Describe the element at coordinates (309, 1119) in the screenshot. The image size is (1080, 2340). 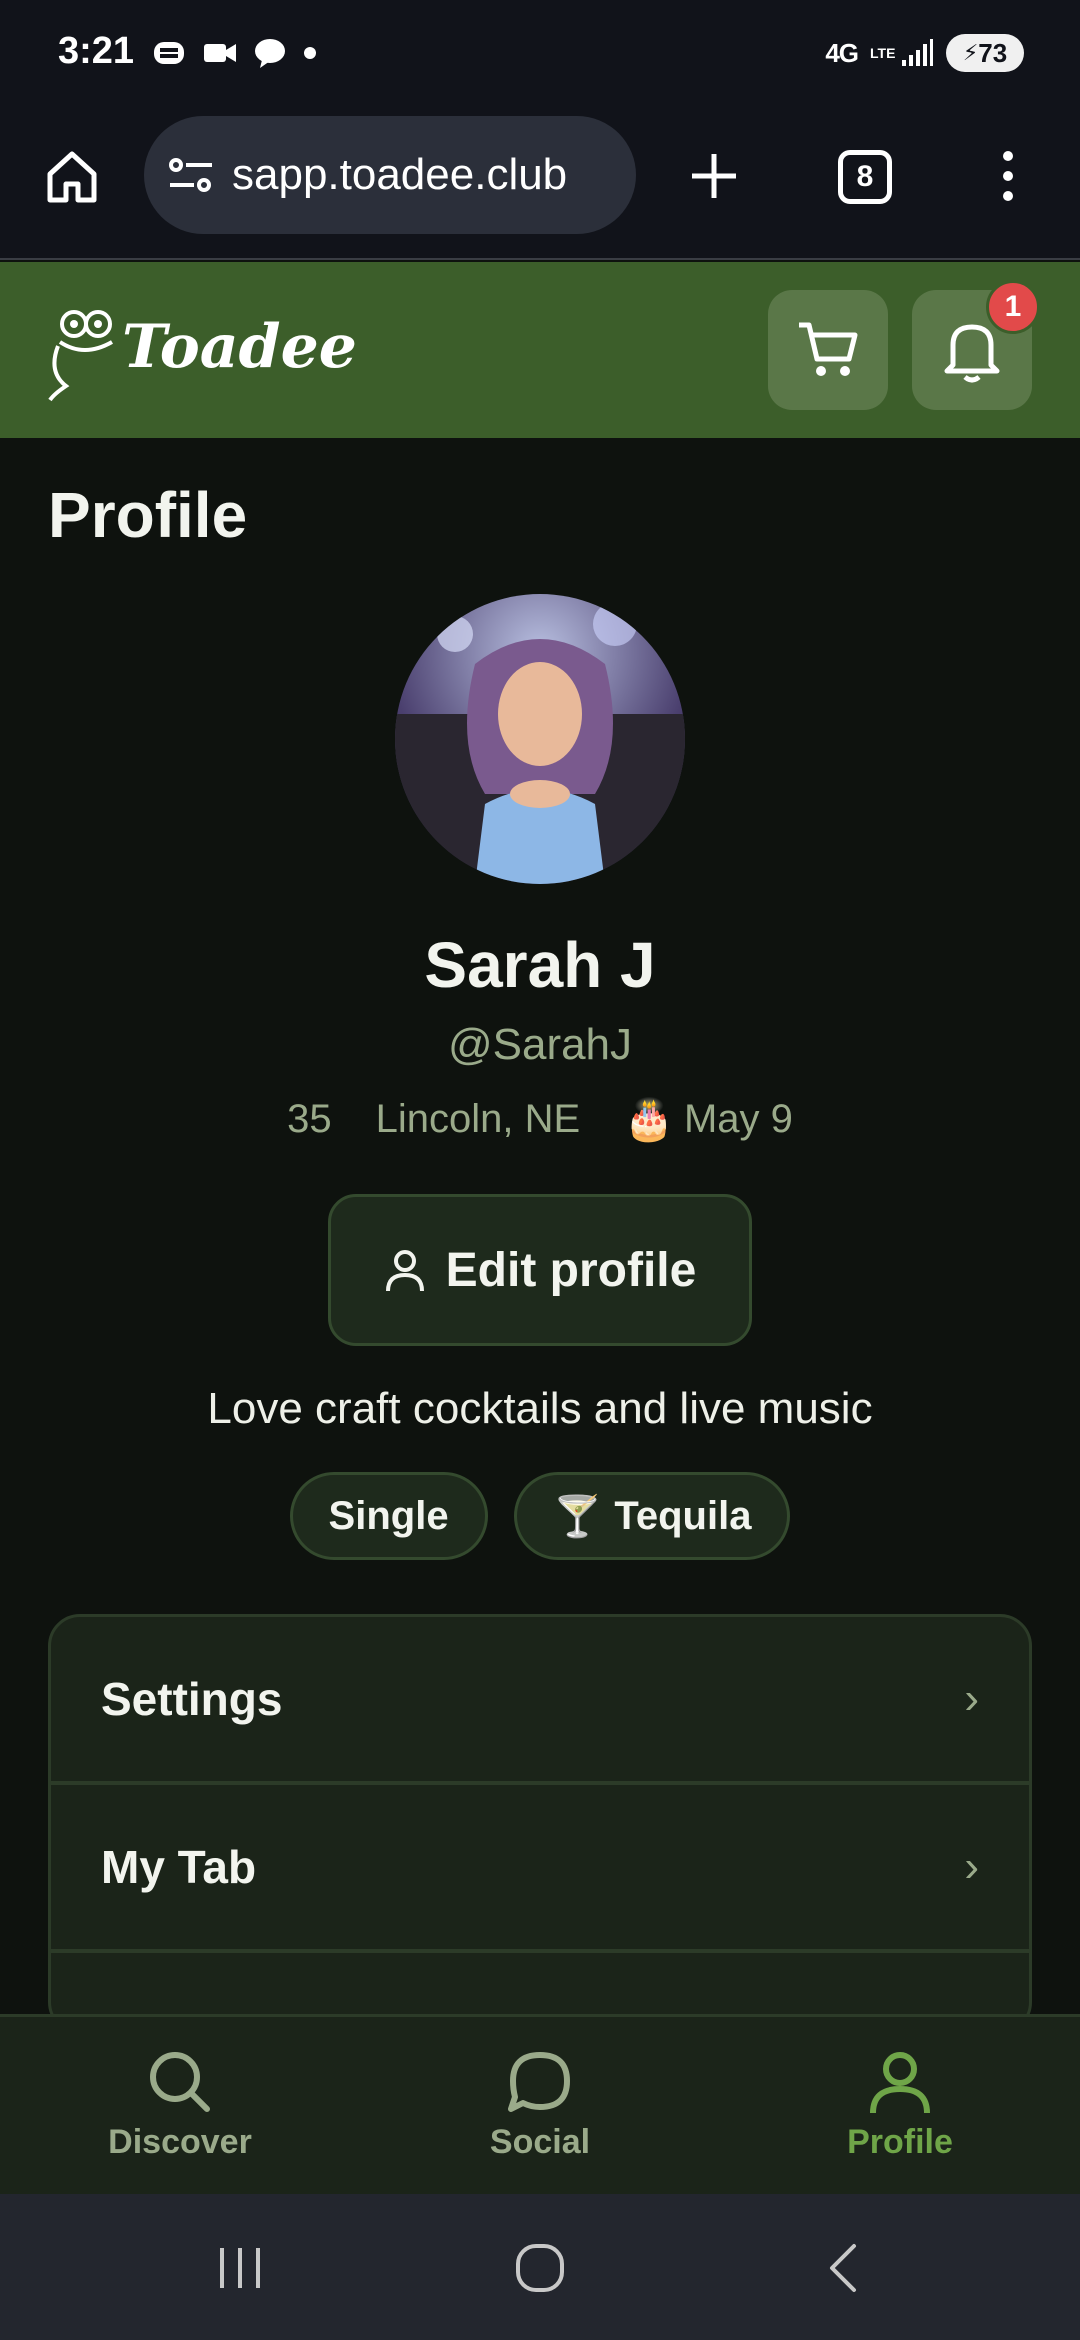
I see `profile-age: 35` at that location.